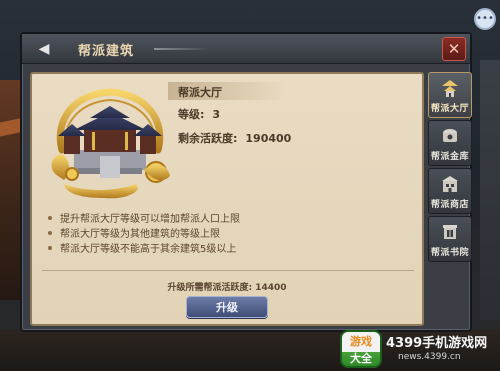 The image size is (500, 371). What do you see at coordinates (449, 253) in the screenshot?
I see `tab-label: 帮派书院` at bounding box center [449, 253].